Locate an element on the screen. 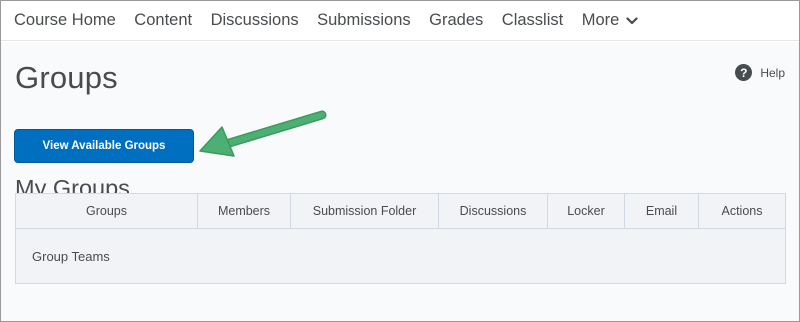 Image resolution: width=800 pixels, height=322 pixels. nav-more-menu: More is located at coordinates (610, 20).